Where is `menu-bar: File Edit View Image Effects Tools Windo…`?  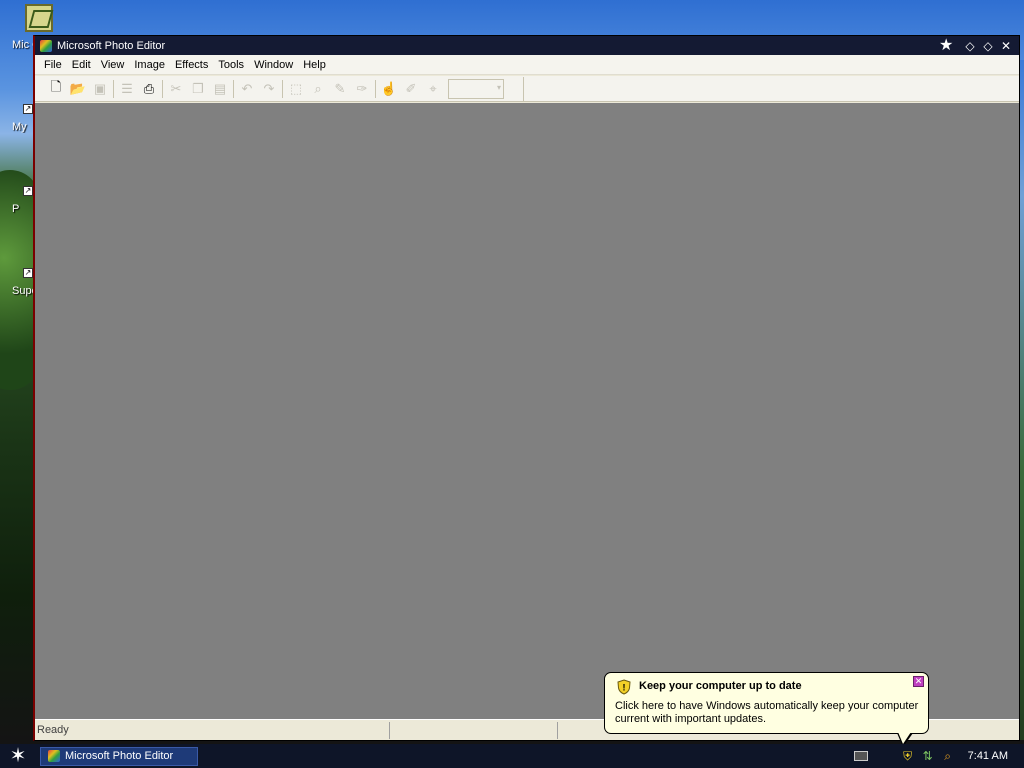
menu-bar: File Edit View Image Effects Tools Windo… is located at coordinates (527, 65).